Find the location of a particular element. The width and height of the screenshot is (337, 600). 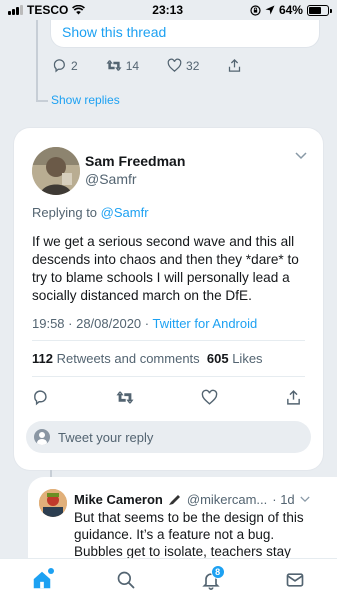

replying-to-handle: @Samfr is located at coordinates (125, 212).